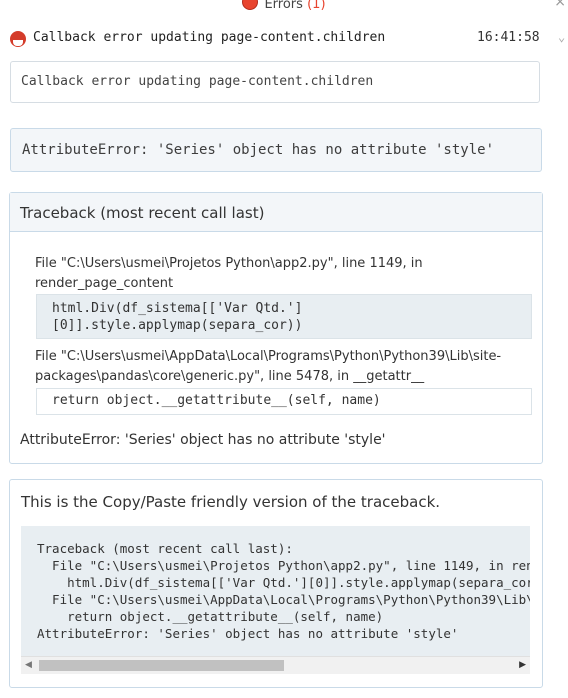  I want to click on scroll-left-icon: ◀, so click(28, 665).